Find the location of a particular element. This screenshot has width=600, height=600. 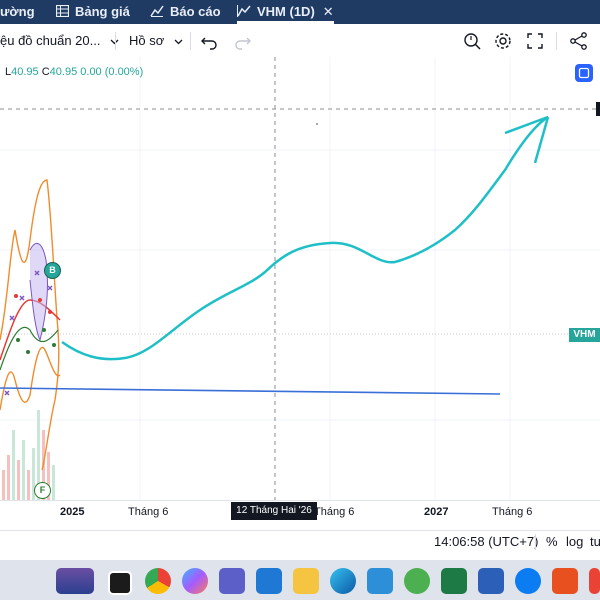

signal-dots is located at coordinates (36, 341).